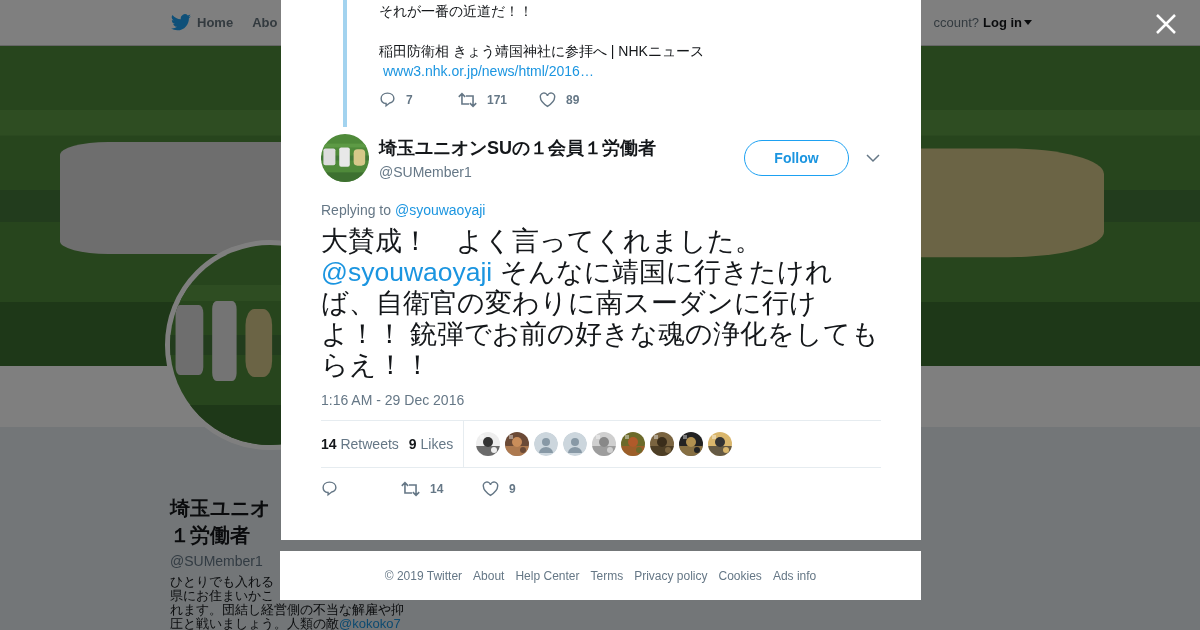 Image resolution: width=1200 pixels, height=630 pixels. What do you see at coordinates (1028, 22) in the screenshot?
I see `caret-icon` at bounding box center [1028, 22].